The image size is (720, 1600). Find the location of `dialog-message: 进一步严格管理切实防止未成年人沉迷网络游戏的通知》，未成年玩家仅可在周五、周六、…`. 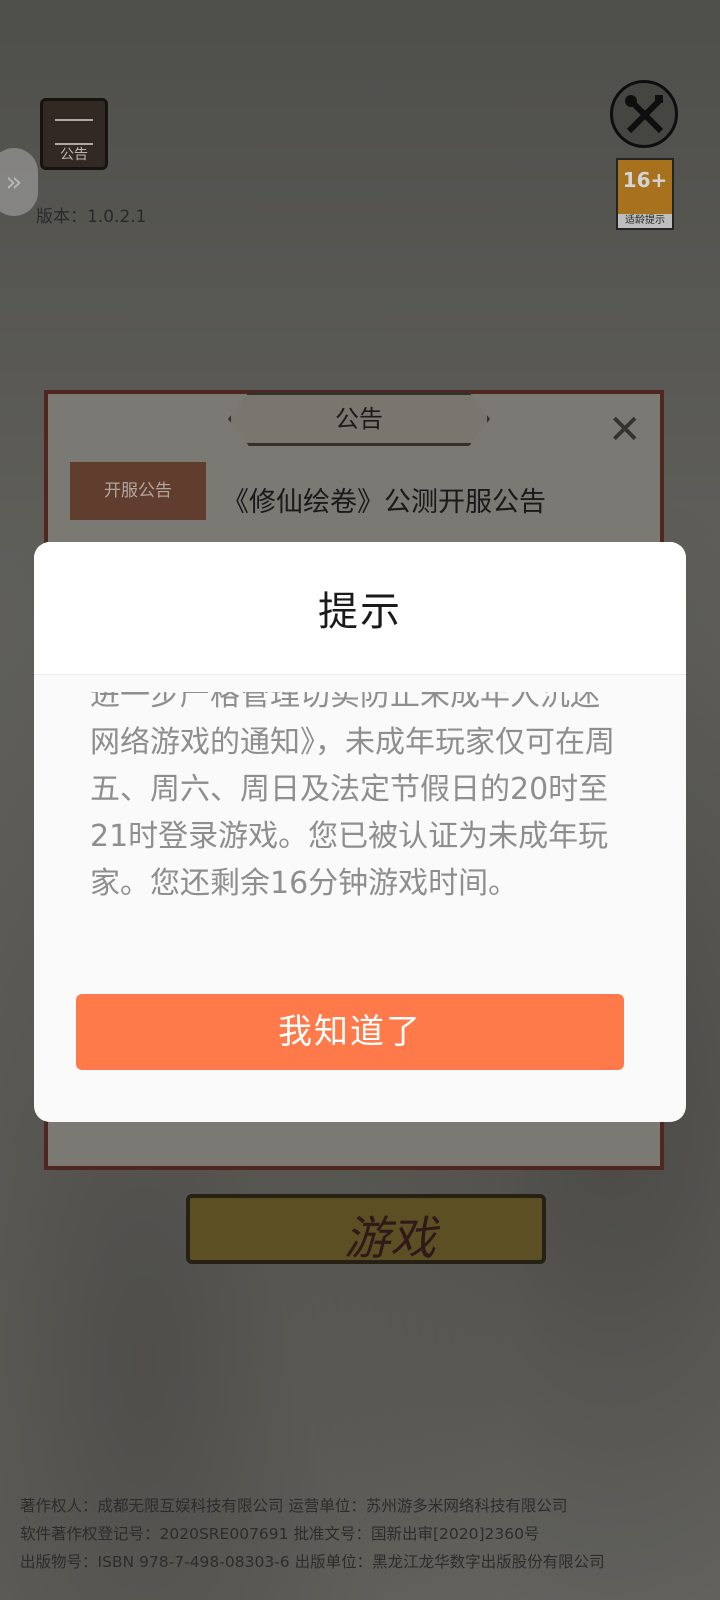

dialog-message: 进一步严格管理切实防止未成年人沉迷网络游戏的通知》，未成年玩家仅可在周五、周六、… is located at coordinates (352, 796).